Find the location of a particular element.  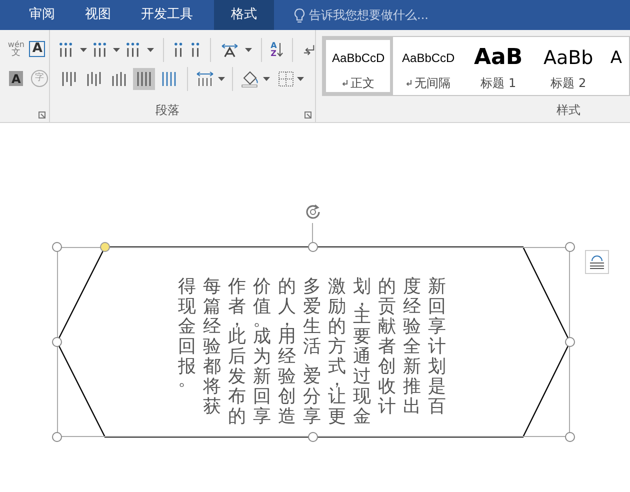

borders-icon is located at coordinates (286, 79).